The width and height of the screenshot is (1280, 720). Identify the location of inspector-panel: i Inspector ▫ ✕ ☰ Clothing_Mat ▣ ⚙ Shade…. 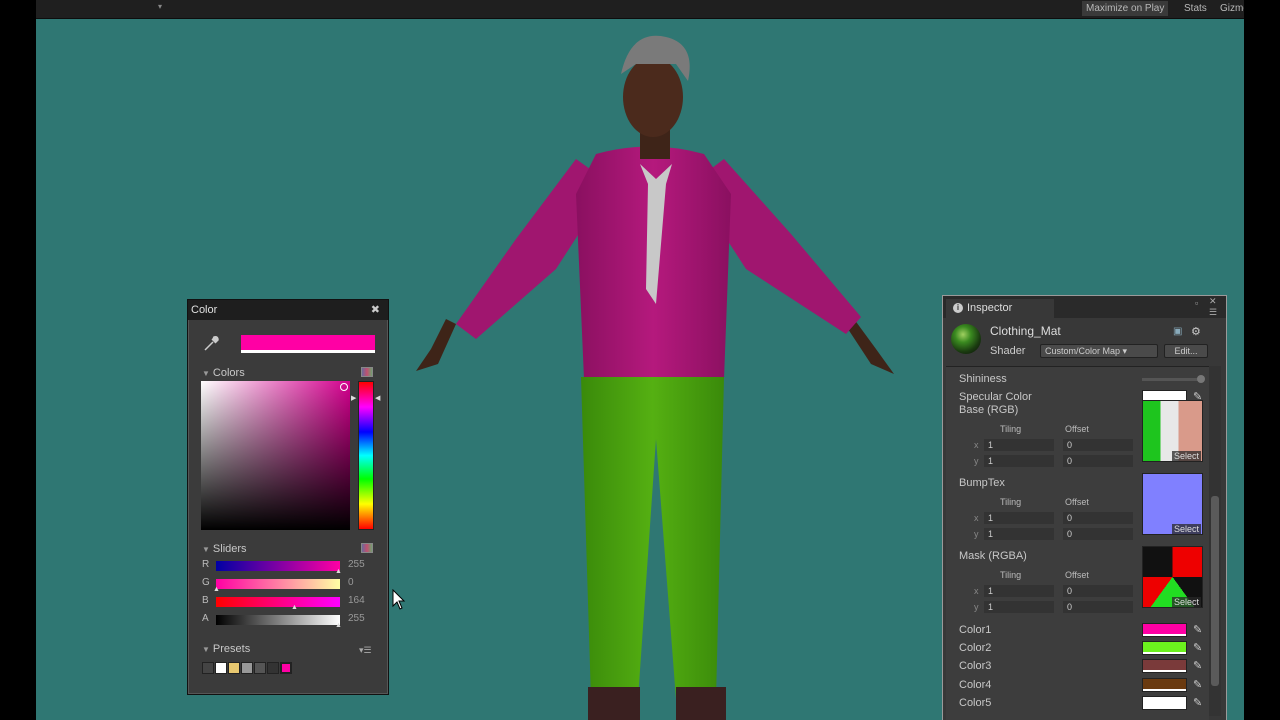
(1084, 507).